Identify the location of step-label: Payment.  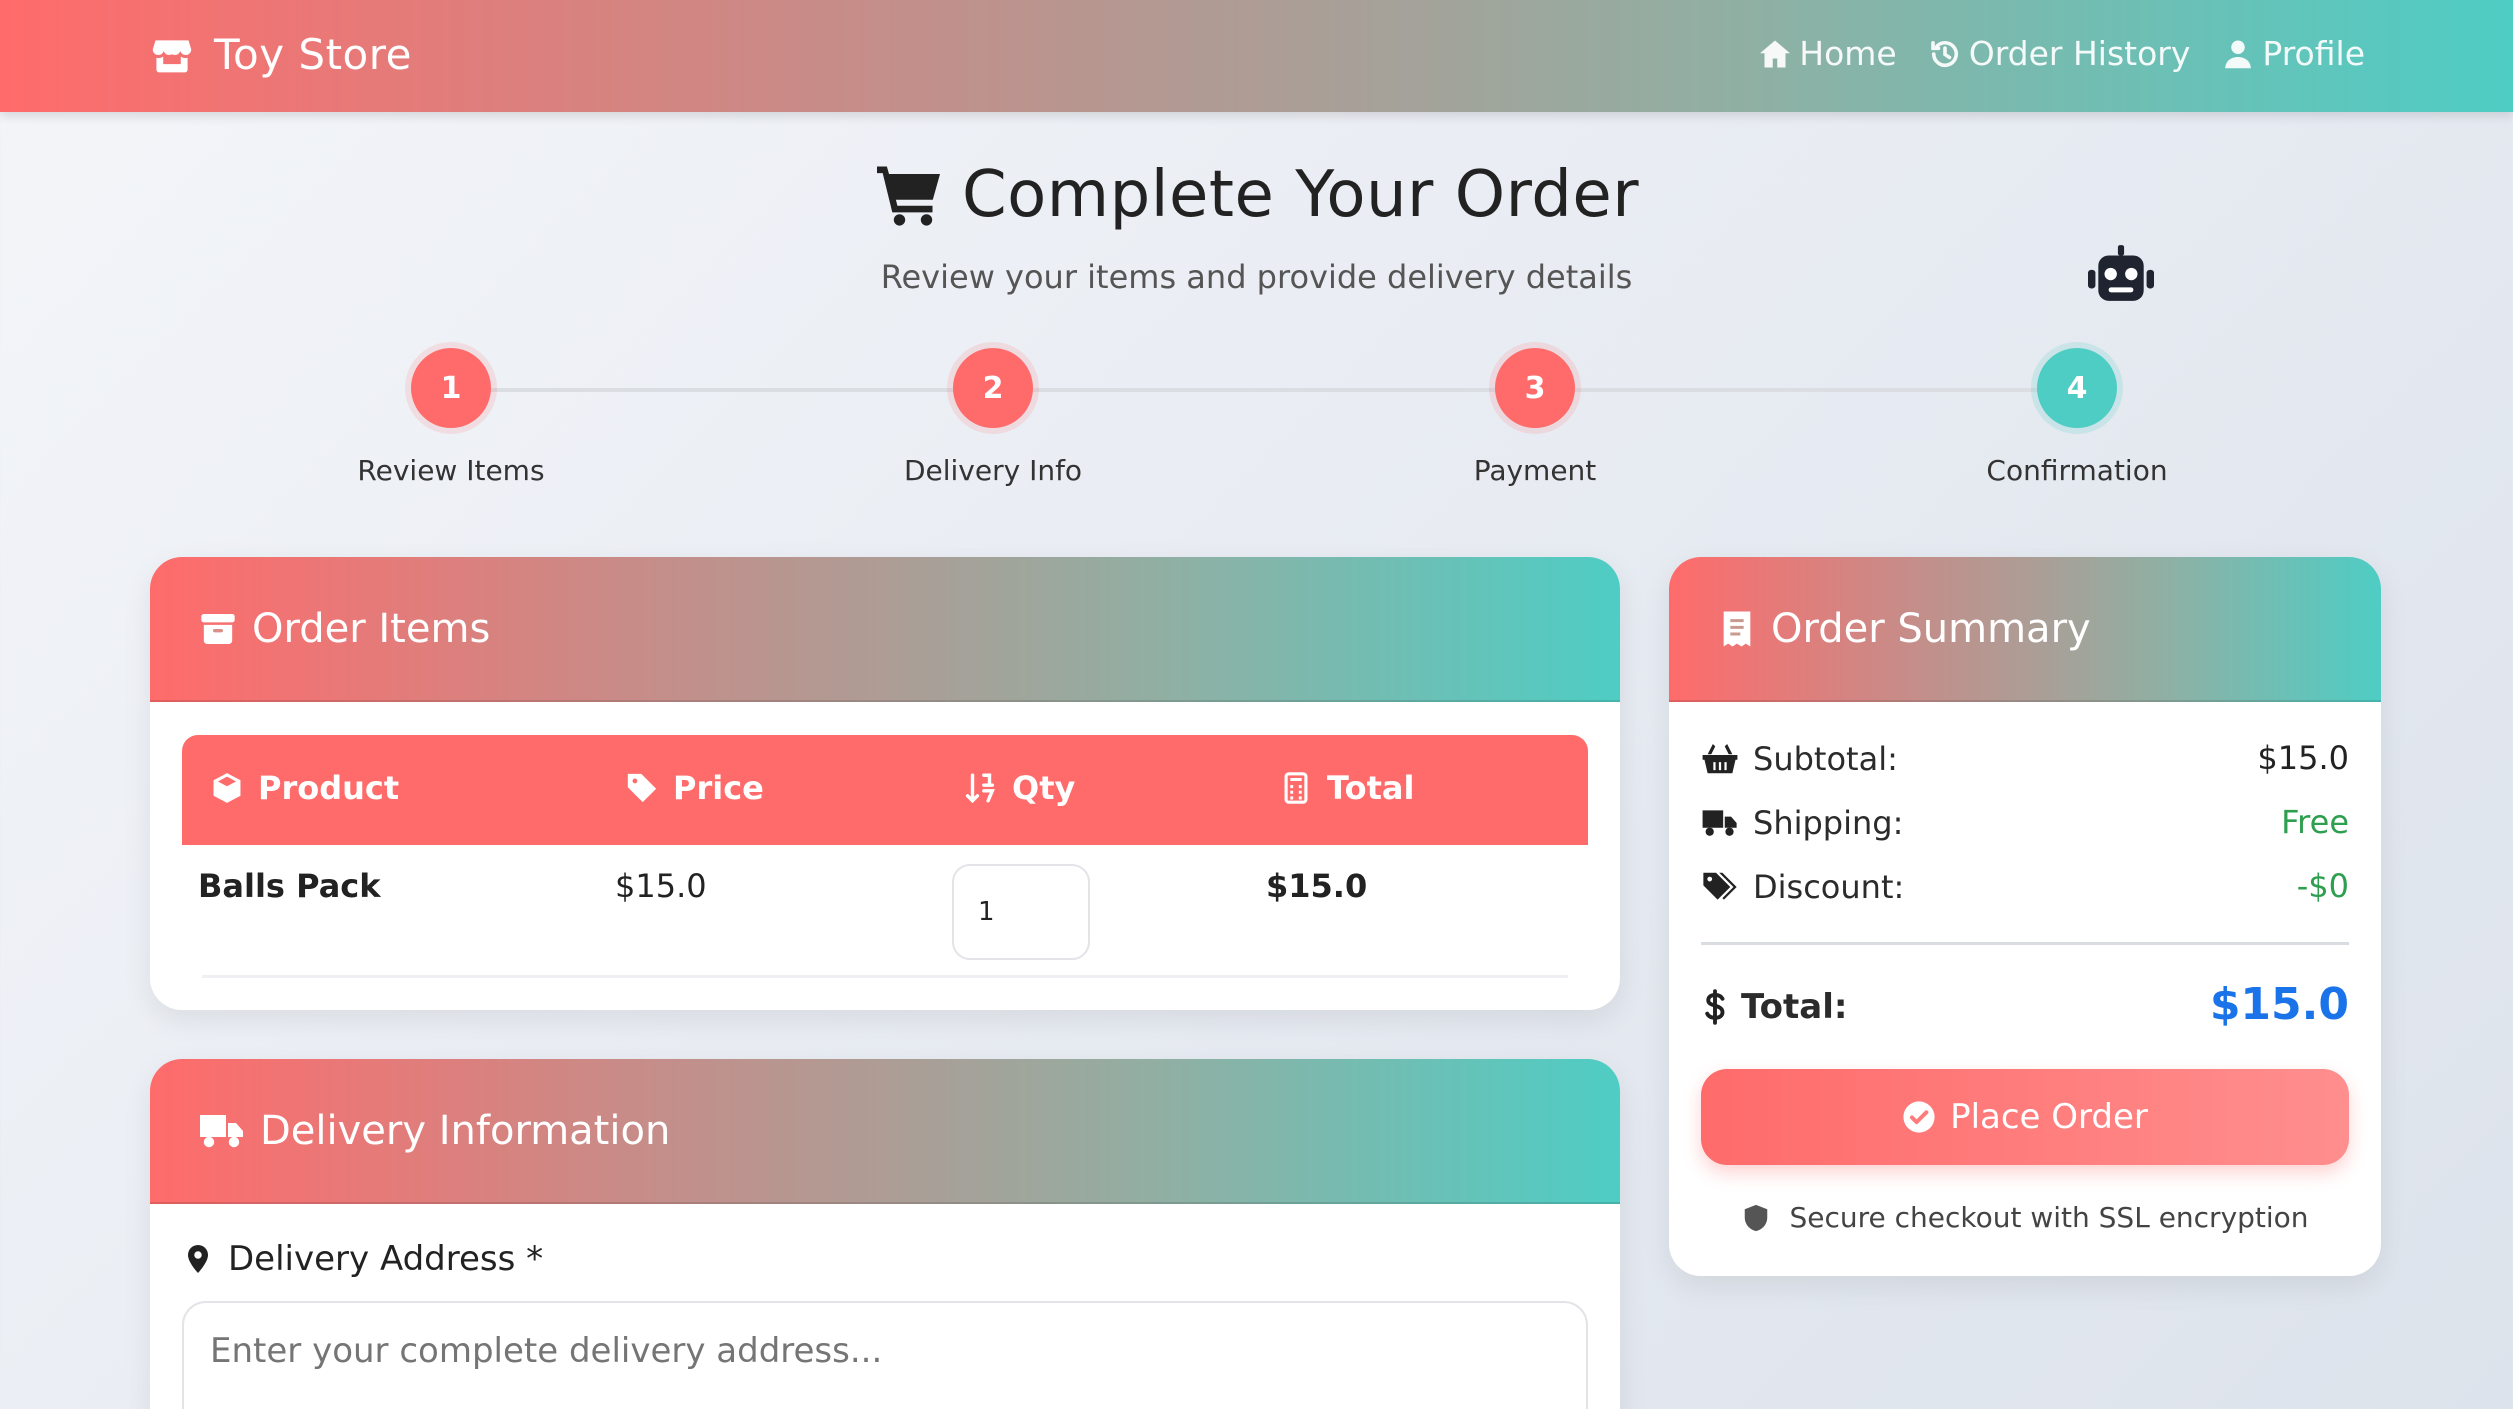
(1535, 470).